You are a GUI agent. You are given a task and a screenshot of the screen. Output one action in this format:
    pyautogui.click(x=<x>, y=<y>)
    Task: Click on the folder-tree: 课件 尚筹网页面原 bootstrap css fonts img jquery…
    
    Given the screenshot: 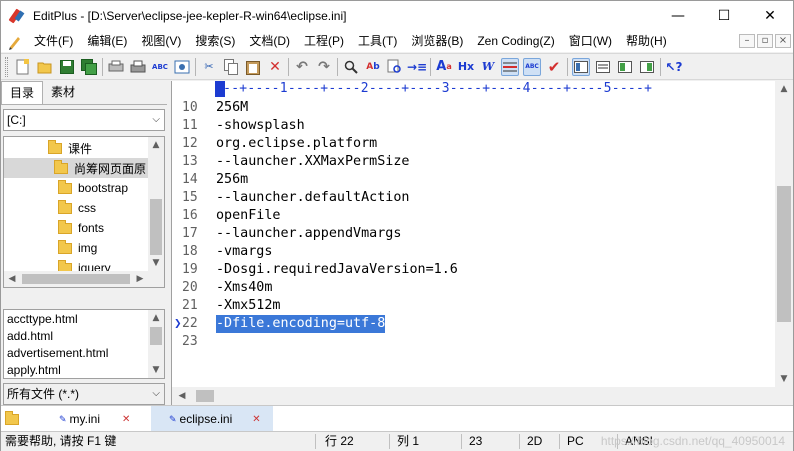 What is the action you would take?
    pyautogui.click(x=84, y=212)
    